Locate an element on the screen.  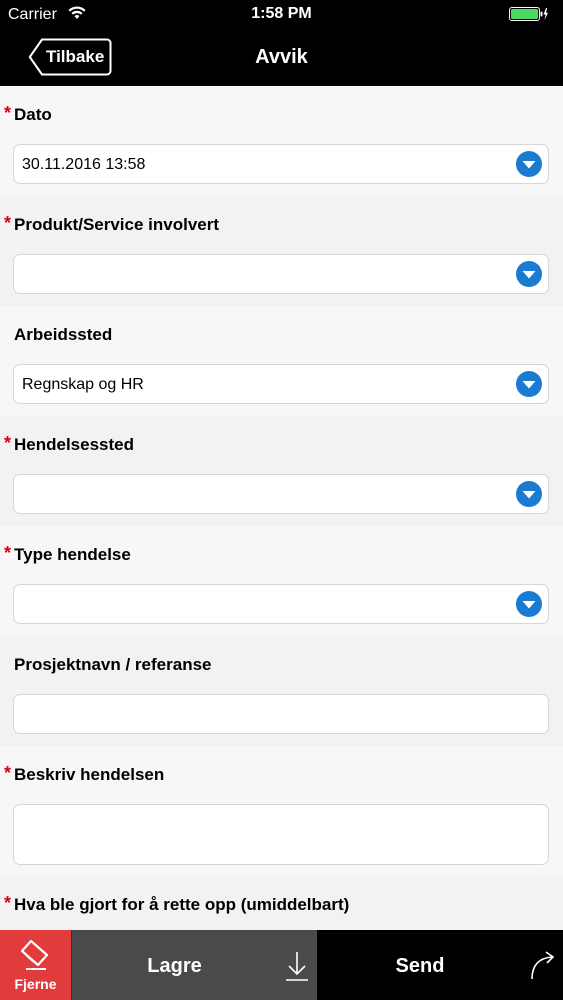
bottom-toolbar: Fjerne Lagre Send is located at coordinates (281, 965).